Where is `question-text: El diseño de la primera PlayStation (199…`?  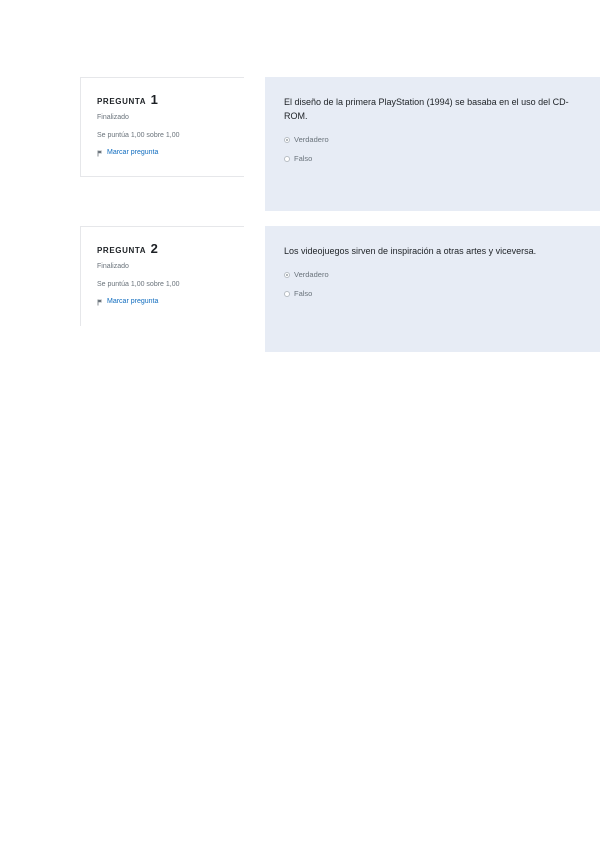
question-text: El diseño de la primera PlayStation (199… is located at coordinates (426, 109).